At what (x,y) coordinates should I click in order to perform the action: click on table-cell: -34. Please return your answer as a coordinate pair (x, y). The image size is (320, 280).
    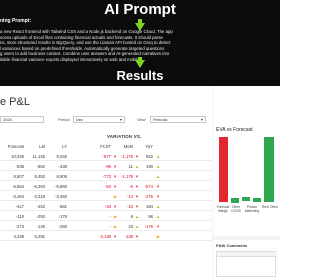
    Looking at the image, I should click on (107, 206).